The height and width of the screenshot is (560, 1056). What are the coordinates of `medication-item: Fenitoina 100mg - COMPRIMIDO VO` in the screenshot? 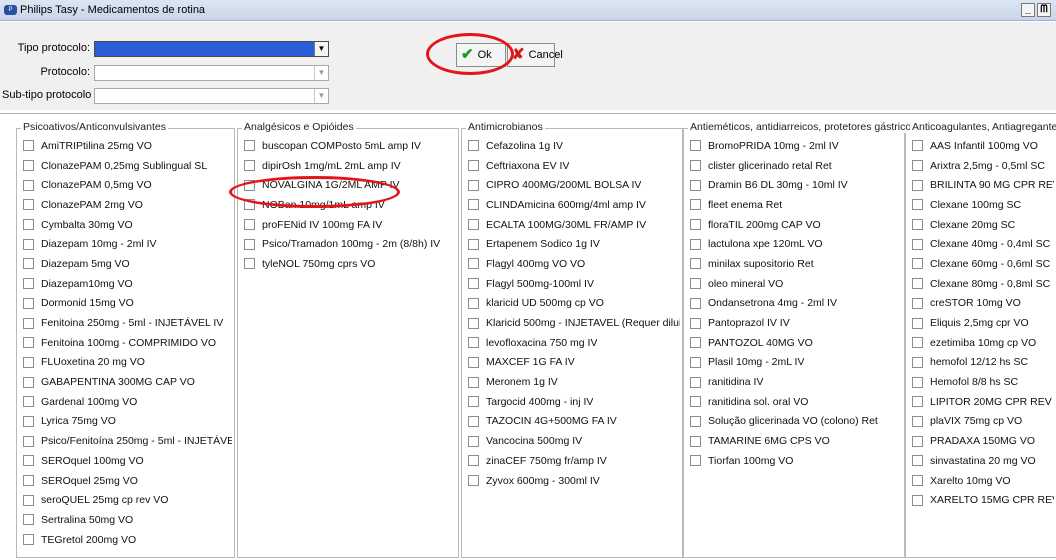 It's located at (127, 343).